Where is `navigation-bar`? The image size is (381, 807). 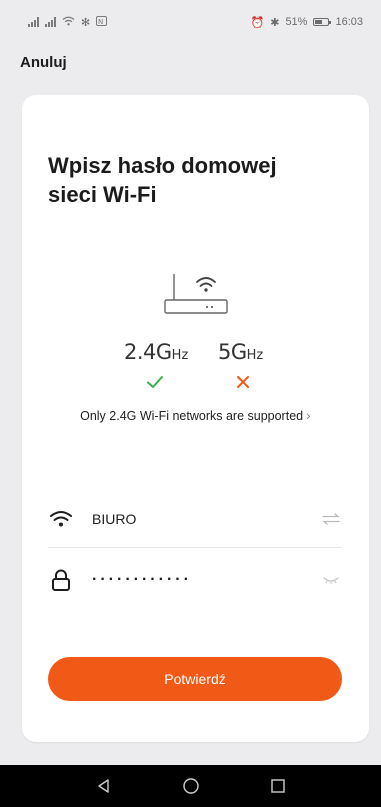
navigation-bar is located at coordinates (190, 786).